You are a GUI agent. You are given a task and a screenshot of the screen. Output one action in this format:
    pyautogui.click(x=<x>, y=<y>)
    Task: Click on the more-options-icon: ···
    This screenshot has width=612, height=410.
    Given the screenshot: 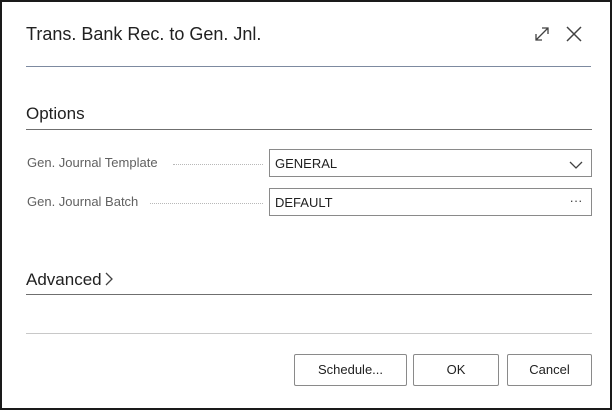 What is the action you would take?
    pyautogui.click(x=576, y=200)
    